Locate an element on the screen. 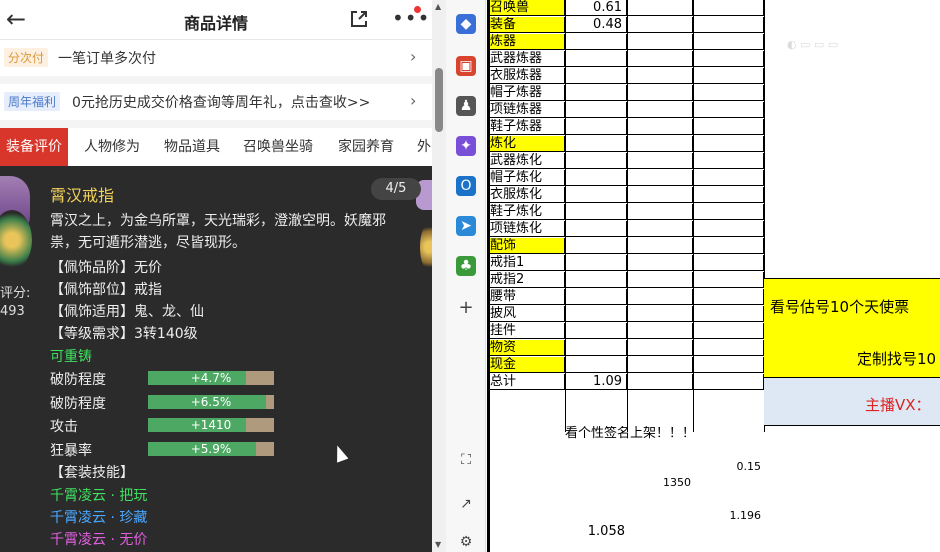 This screenshot has width=940, height=552. anniversary-row: 周年福利 0元抢历史成交价格查询等周年礼，点击查收>> › is located at coordinates (216, 102).